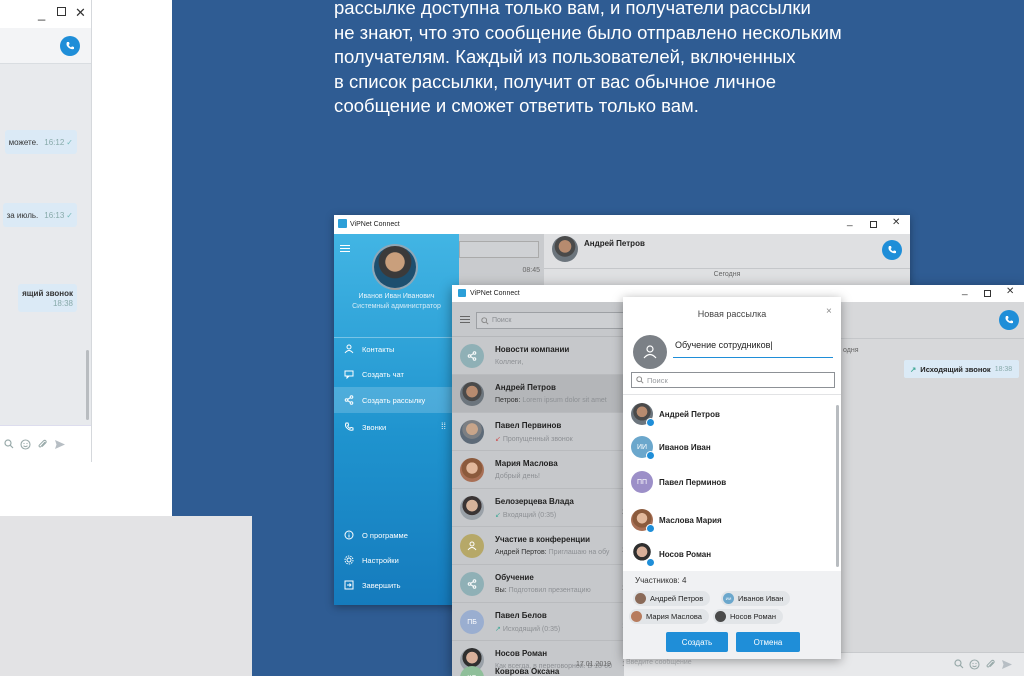  Describe the element at coordinates (727, 268) in the screenshot. I see `divider` at that location.